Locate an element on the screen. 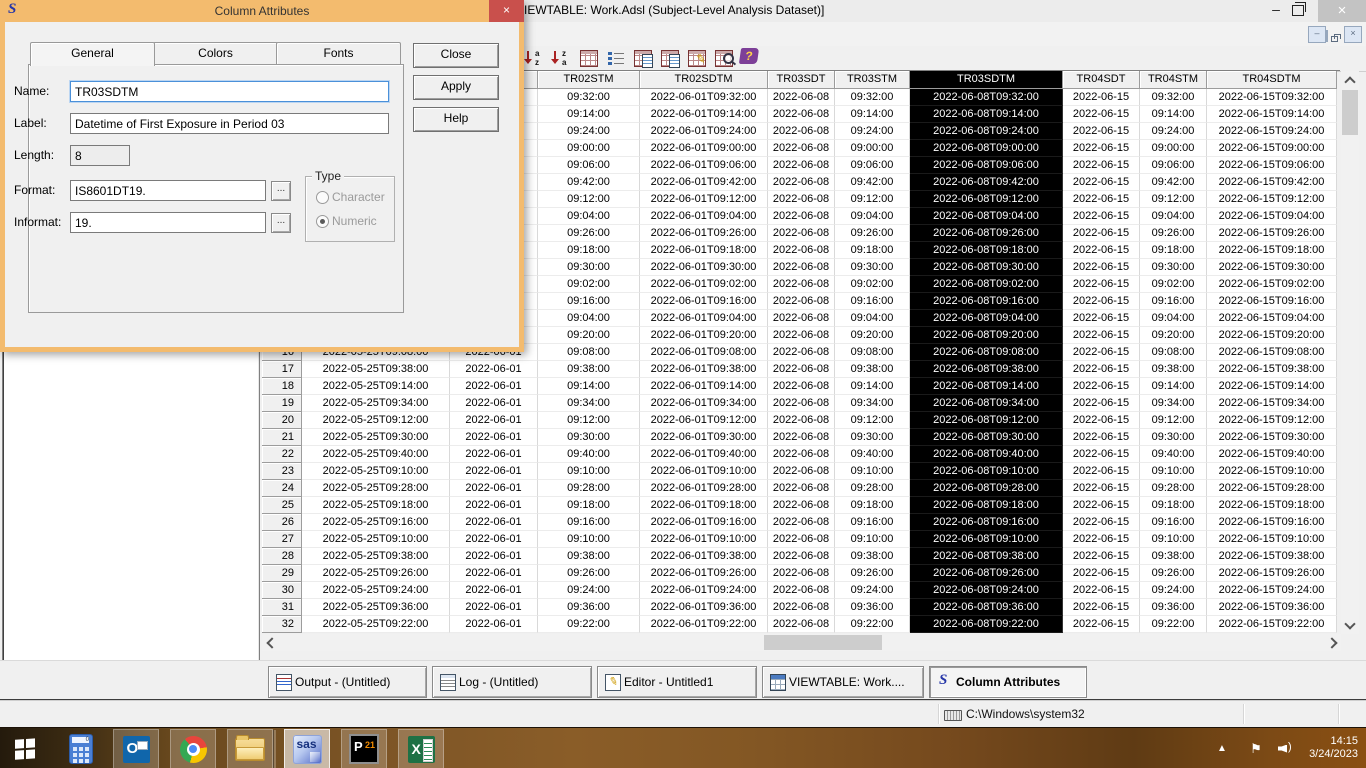 This screenshot has height=768, width=1366. table-cell: 09:08:00 is located at coordinates (872, 352).